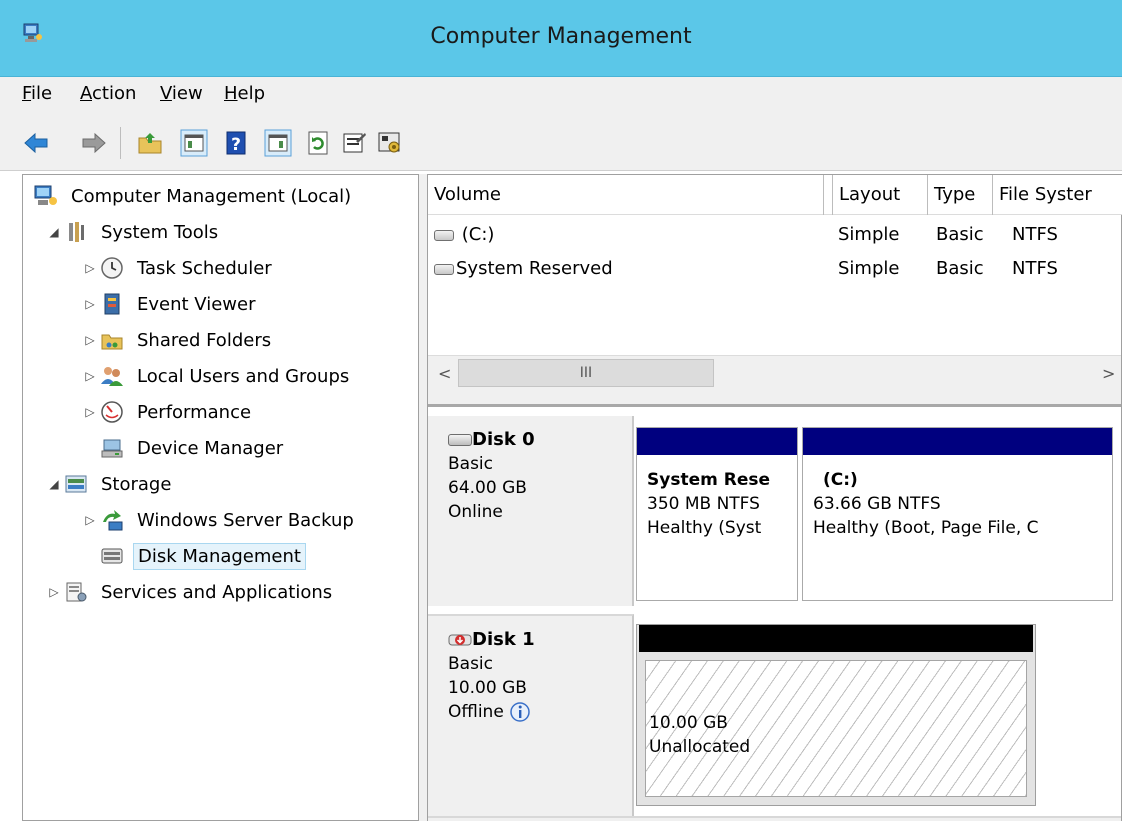  I want to click on menu-view-label: iew, so click(187, 93).